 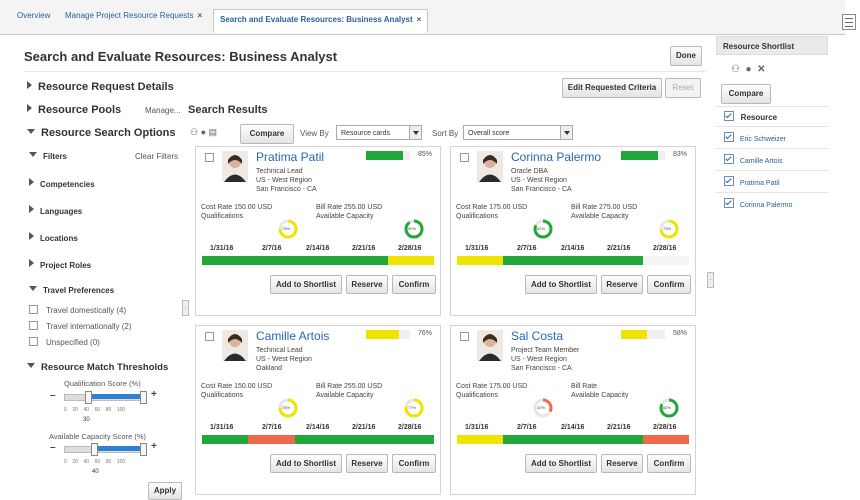 What do you see at coordinates (849, 22) in the screenshot?
I see `panel-toggle-icon` at bounding box center [849, 22].